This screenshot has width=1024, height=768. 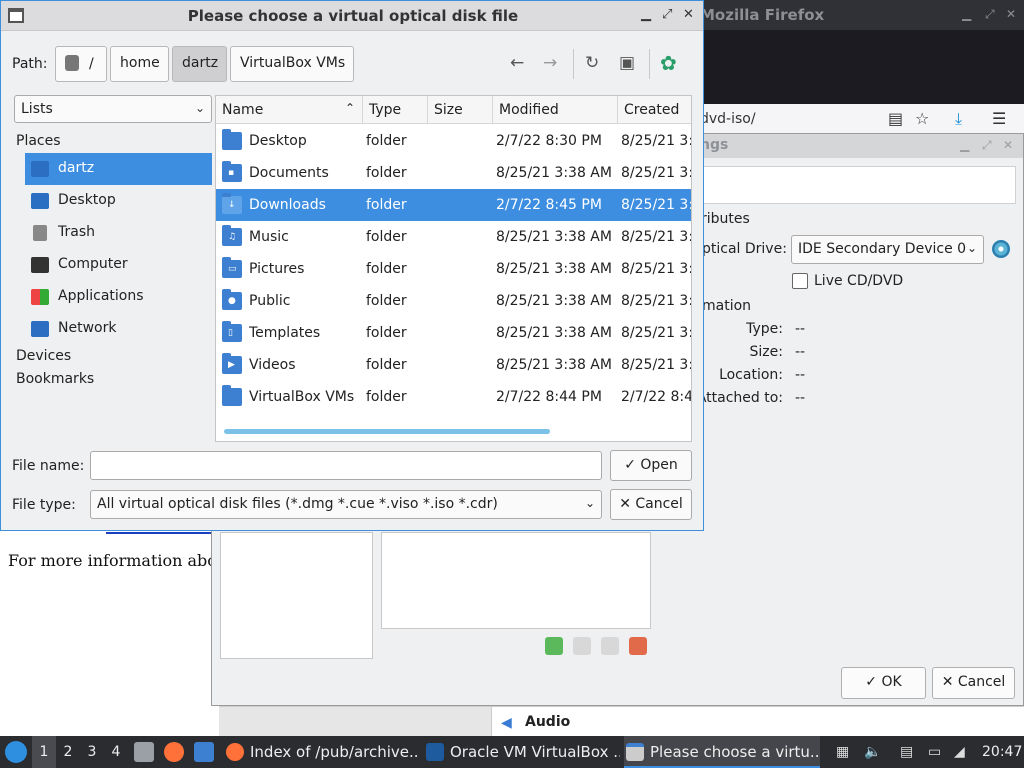 I want to click on file-manager-icon, so click(x=144, y=752).